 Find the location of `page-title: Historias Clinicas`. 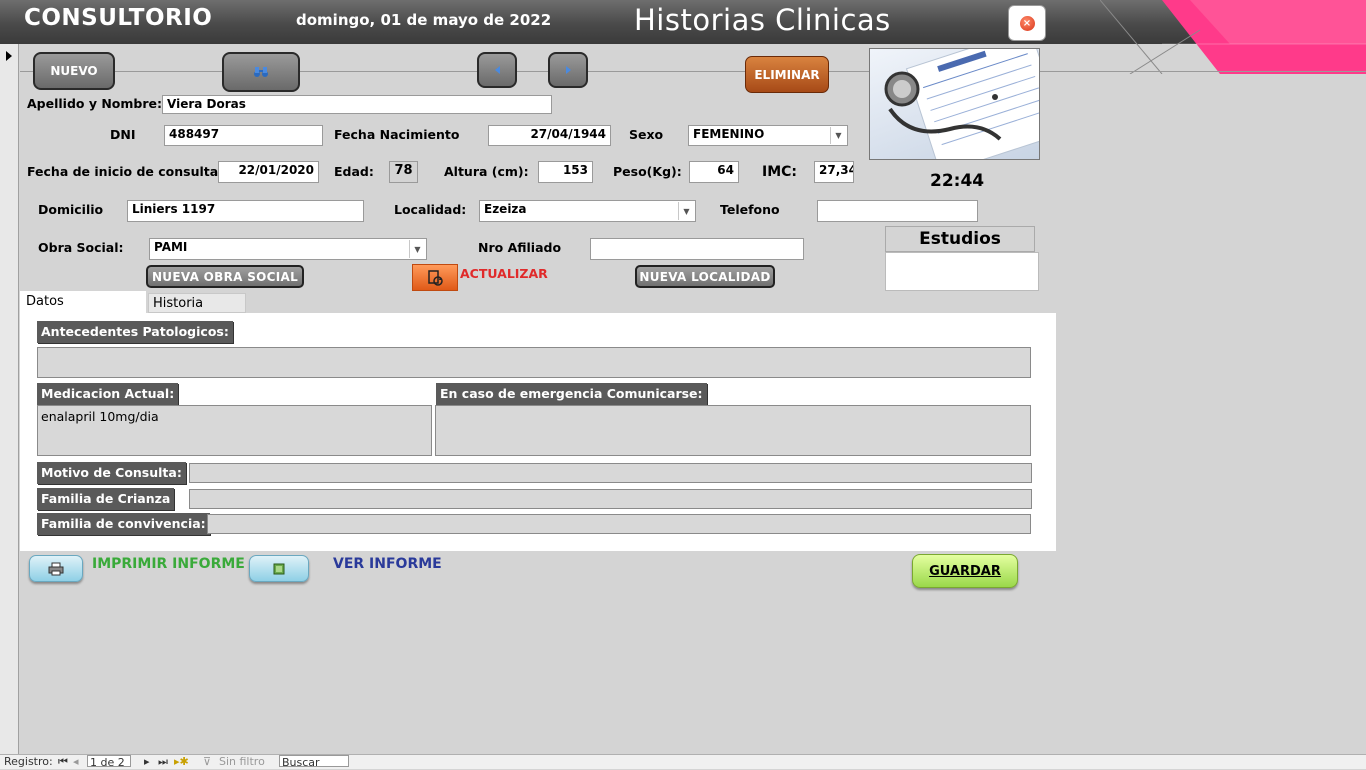

page-title: Historias Clinicas is located at coordinates (762, 20).